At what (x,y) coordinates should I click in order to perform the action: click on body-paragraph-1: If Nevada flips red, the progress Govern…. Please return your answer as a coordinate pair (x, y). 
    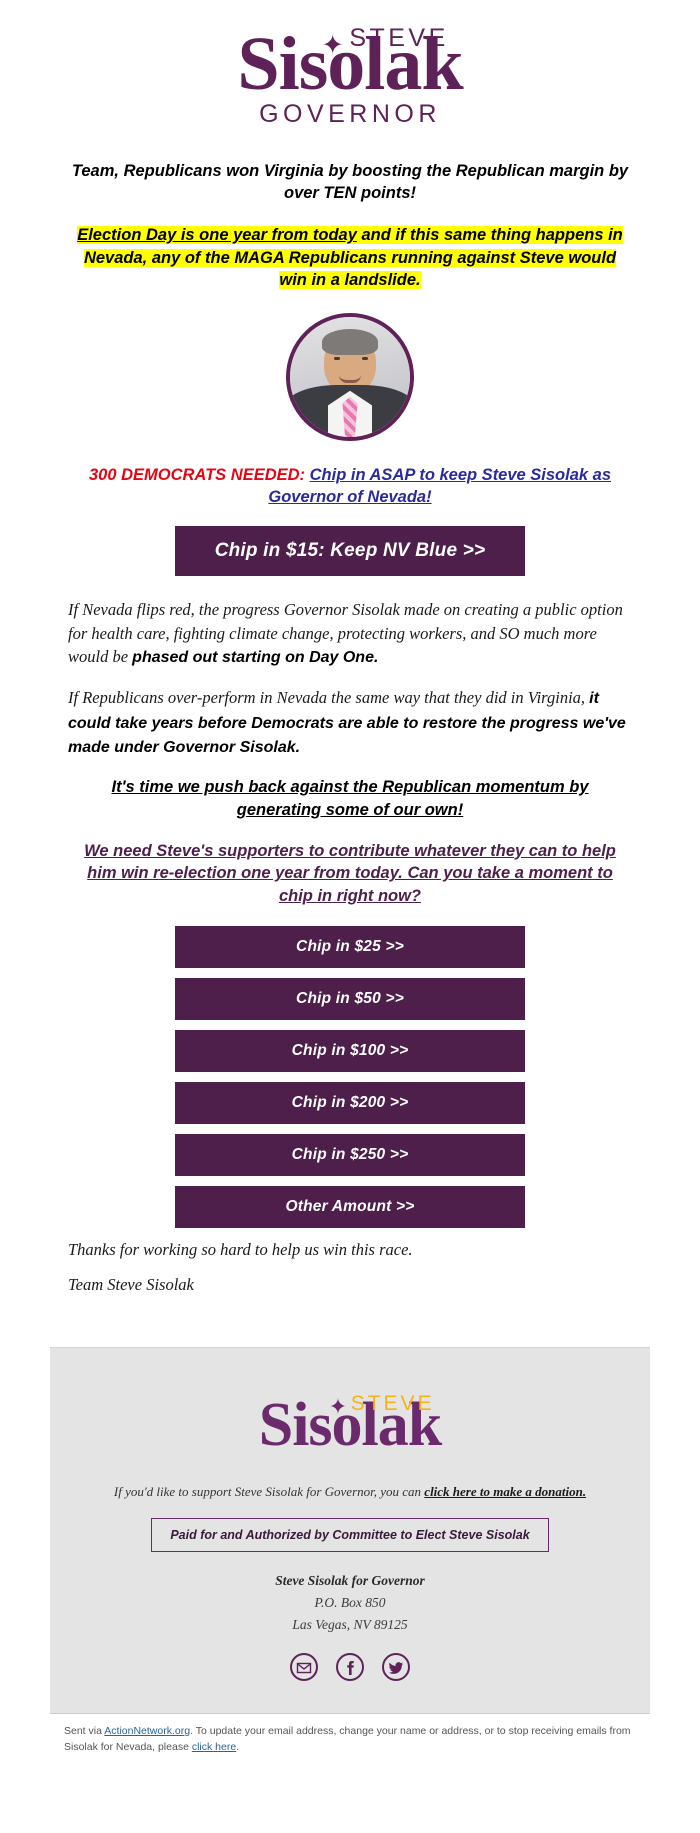
    Looking at the image, I should click on (350, 634).